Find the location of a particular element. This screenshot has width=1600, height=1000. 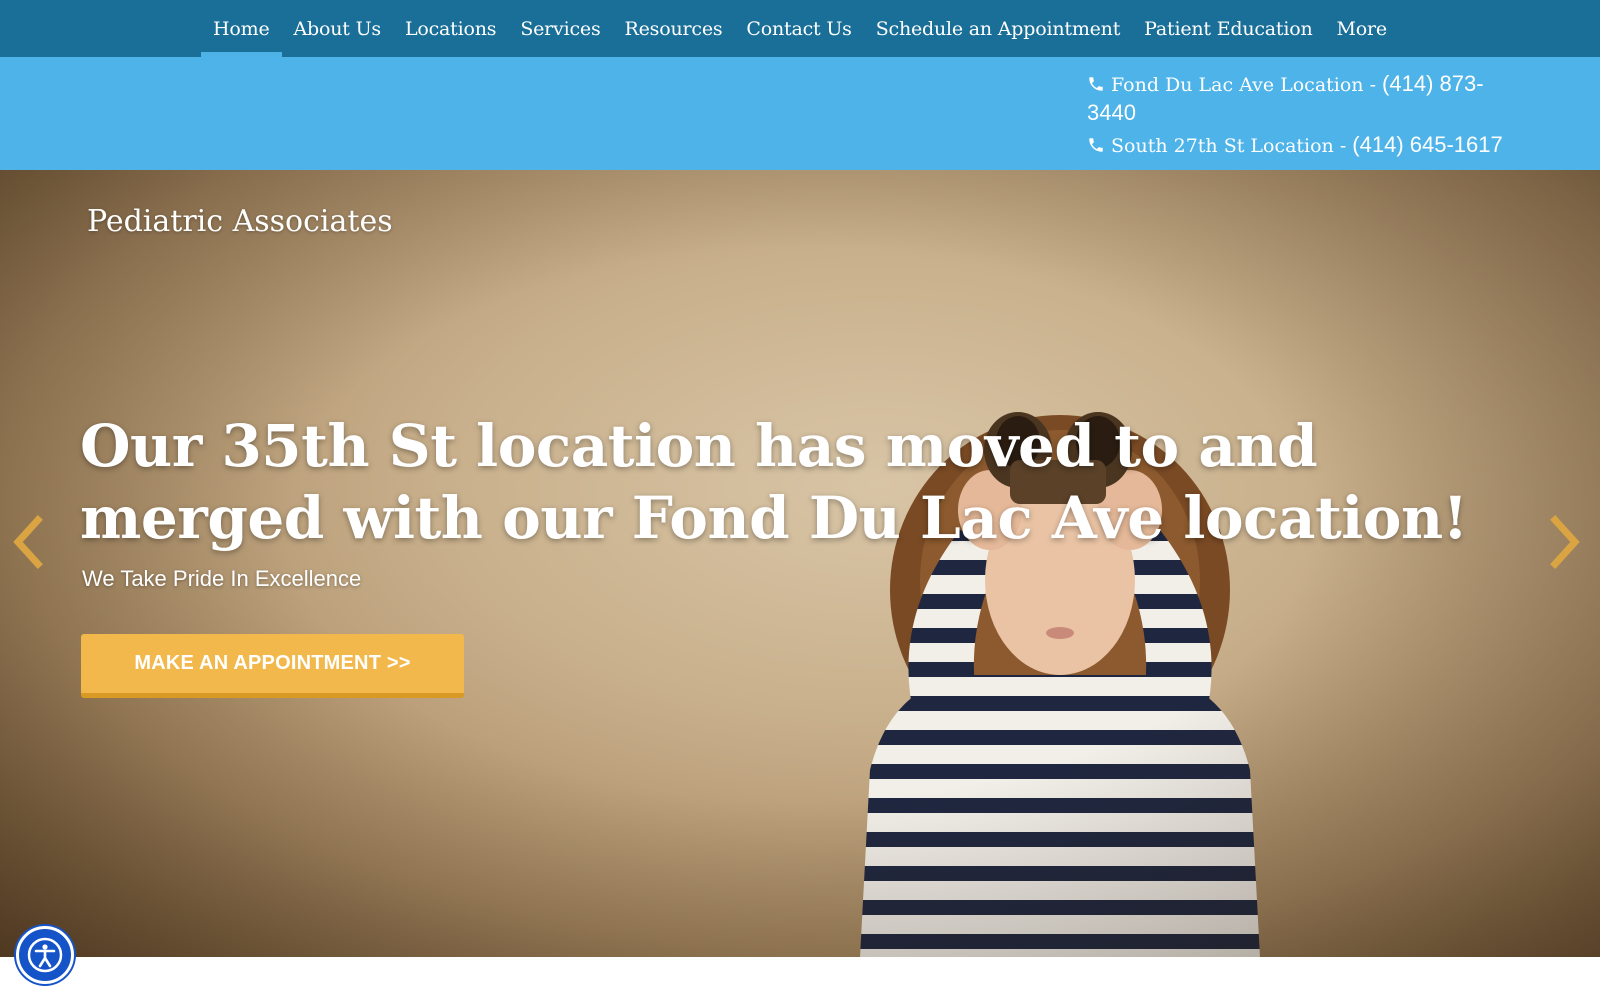

chevron-right-icon is located at coordinates (1565, 542).